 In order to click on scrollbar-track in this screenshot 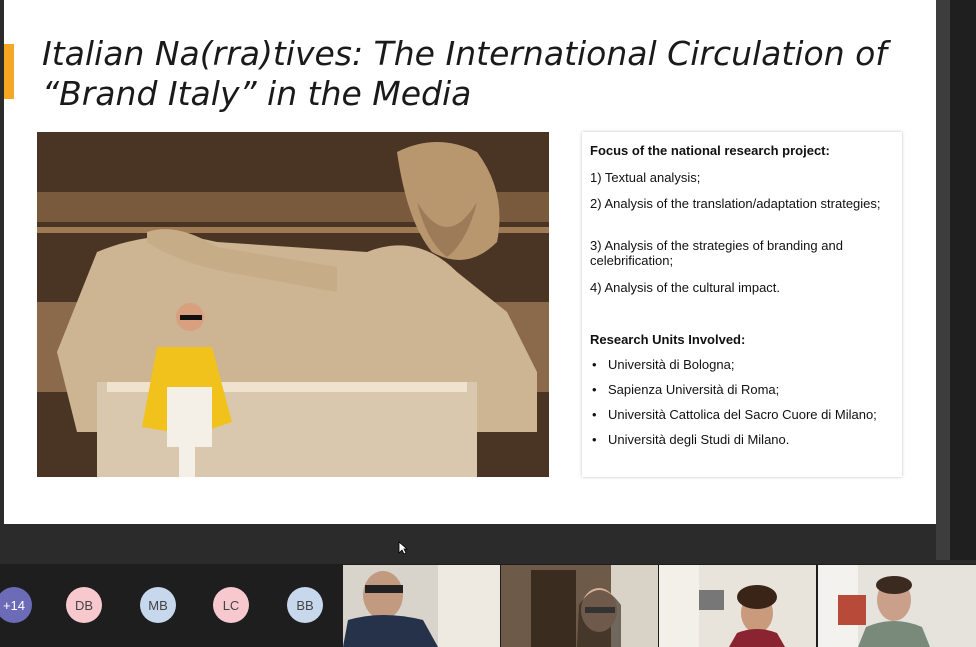, I will do `click(943, 280)`.